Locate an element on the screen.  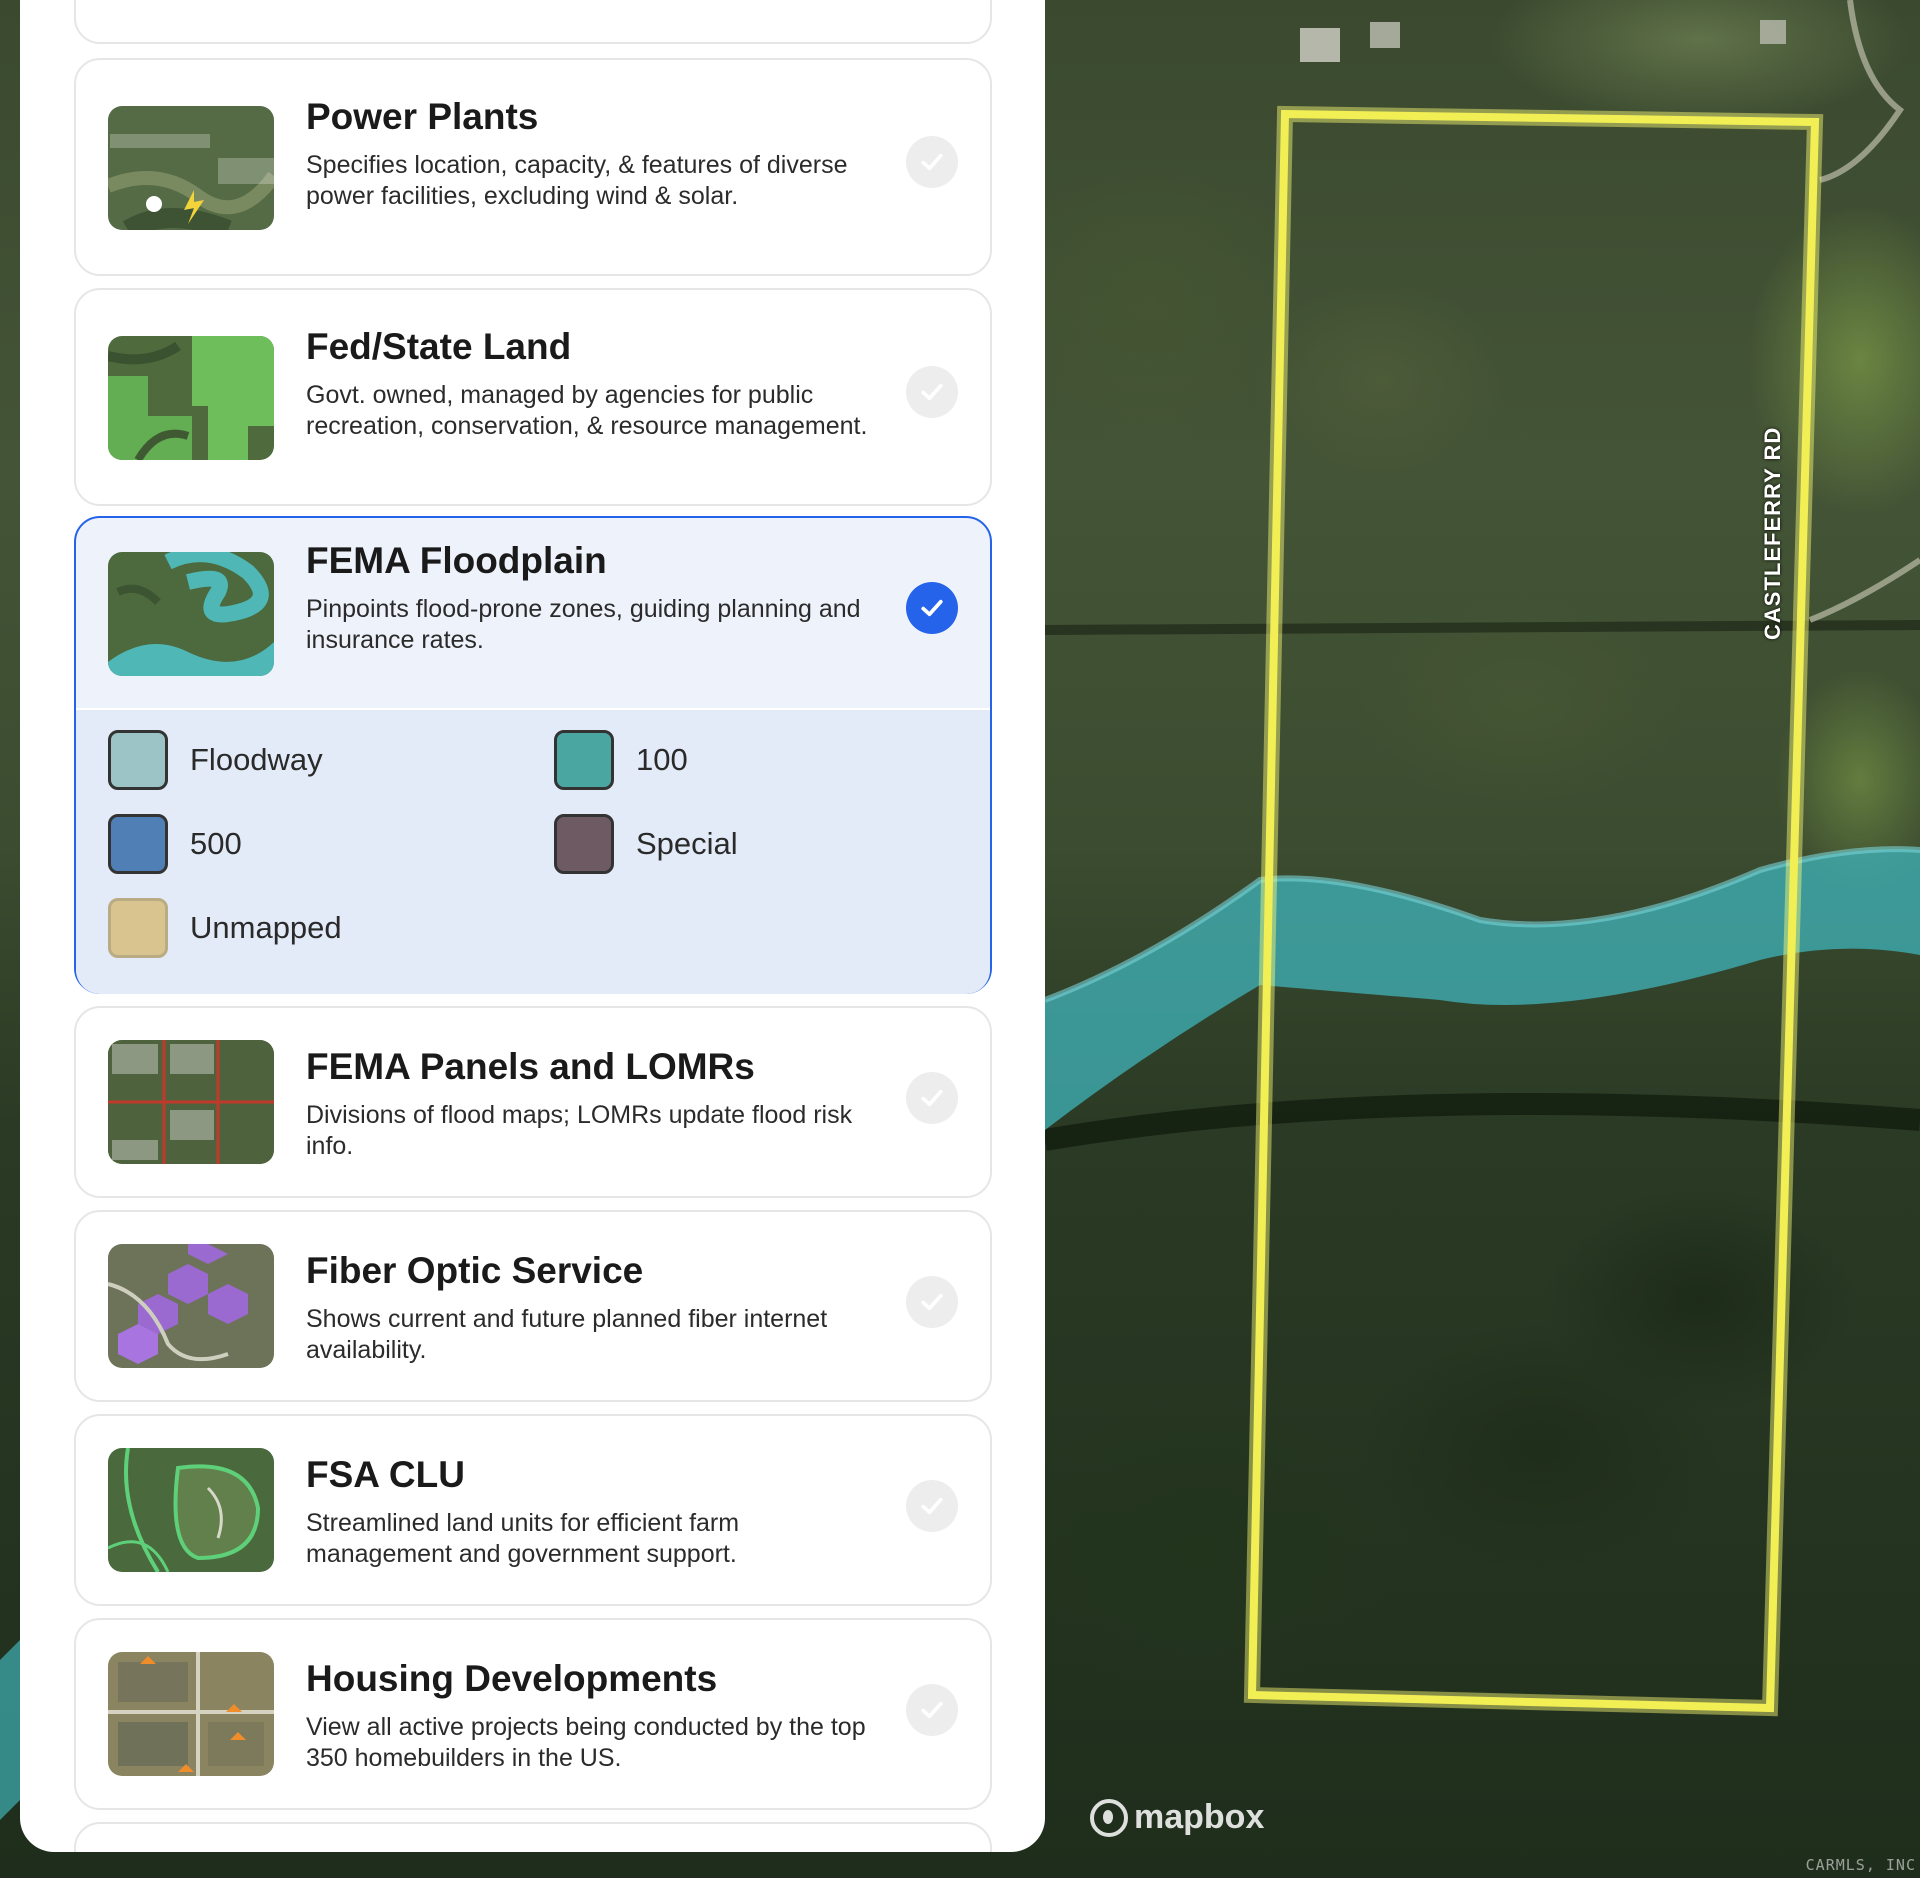
fema-floodplain-thumbnail-icon is located at coordinates (191, 614).